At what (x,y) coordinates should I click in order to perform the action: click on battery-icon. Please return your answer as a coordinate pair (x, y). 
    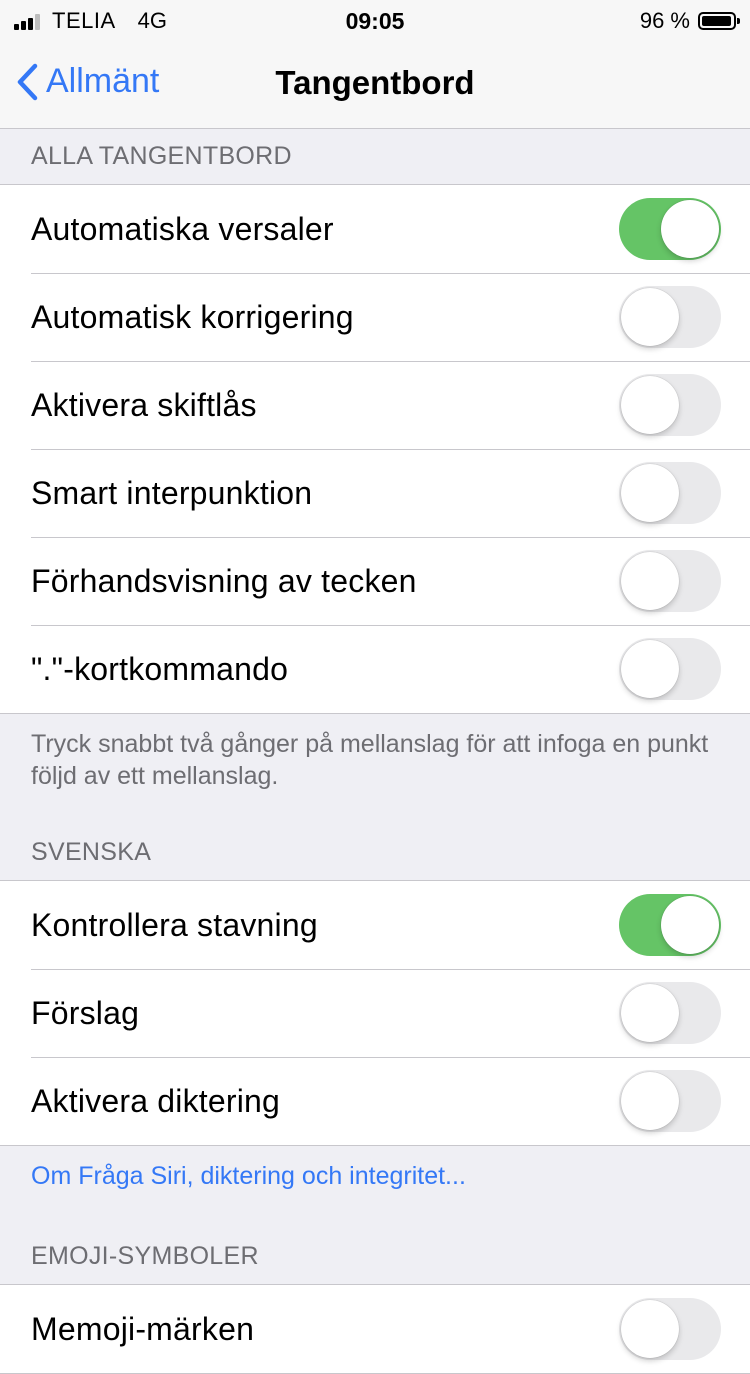
    Looking at the image, I should click on (719, 21).